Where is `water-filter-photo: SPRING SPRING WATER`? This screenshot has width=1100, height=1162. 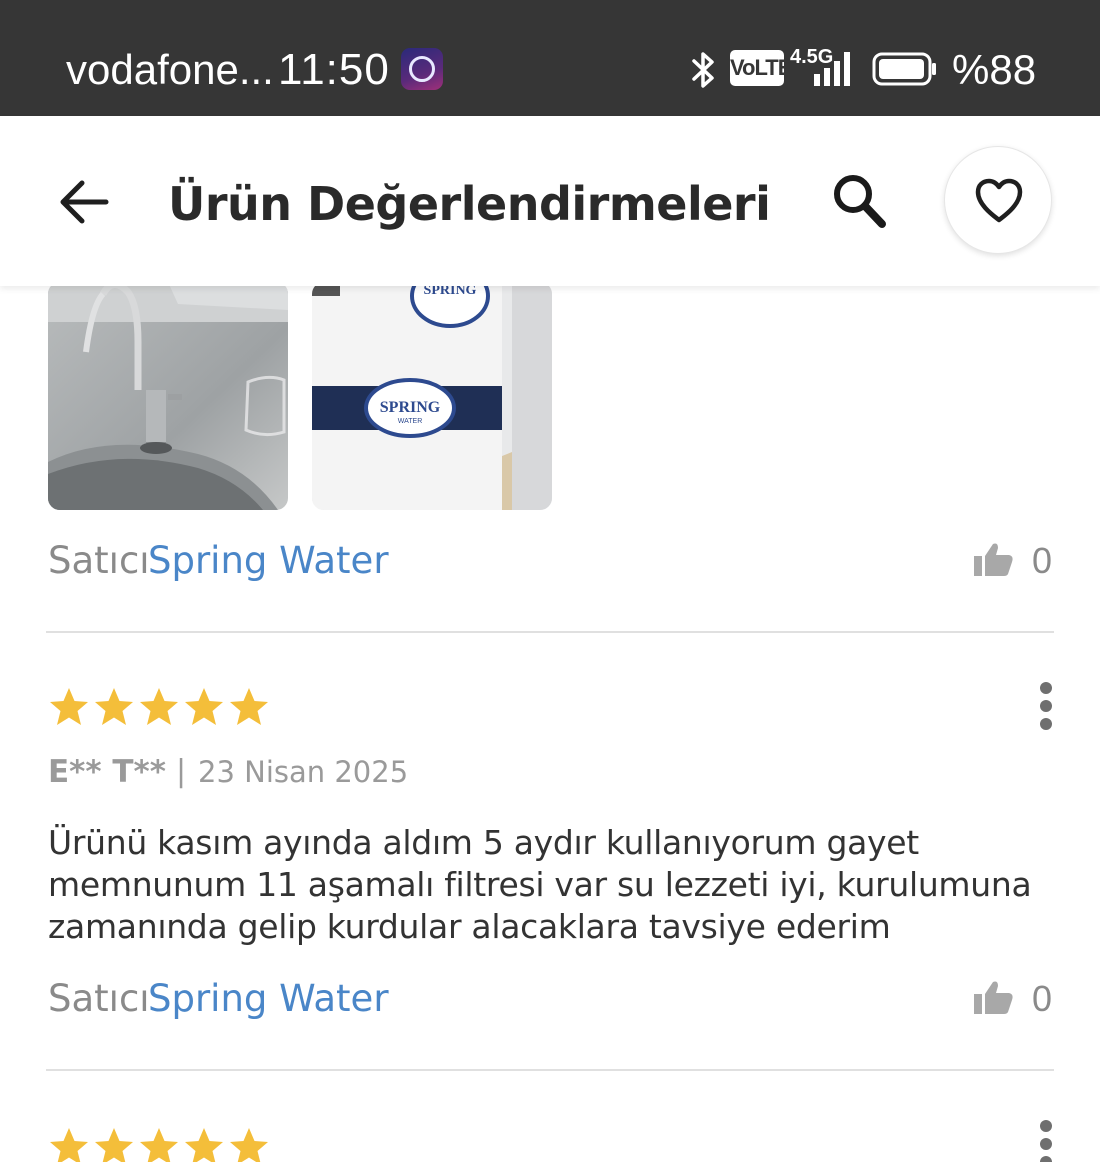
water-filter-photo: SPRING SPRING WATER is located at coordinates (432, 398).